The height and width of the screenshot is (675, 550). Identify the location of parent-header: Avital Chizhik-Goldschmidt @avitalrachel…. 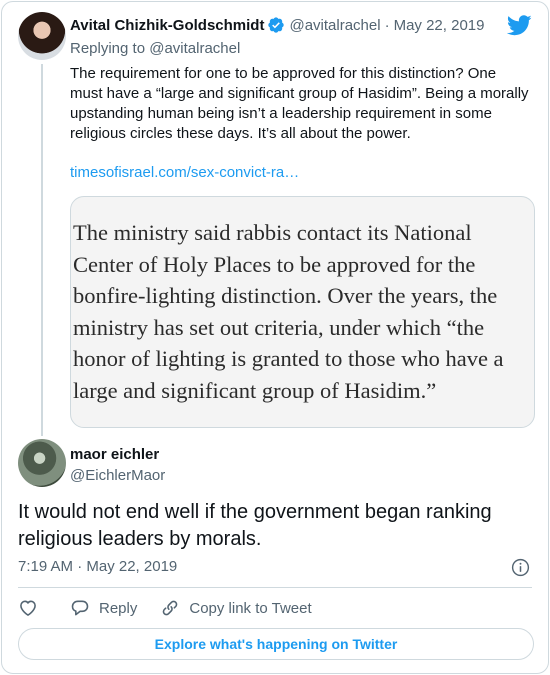
(277, 25).